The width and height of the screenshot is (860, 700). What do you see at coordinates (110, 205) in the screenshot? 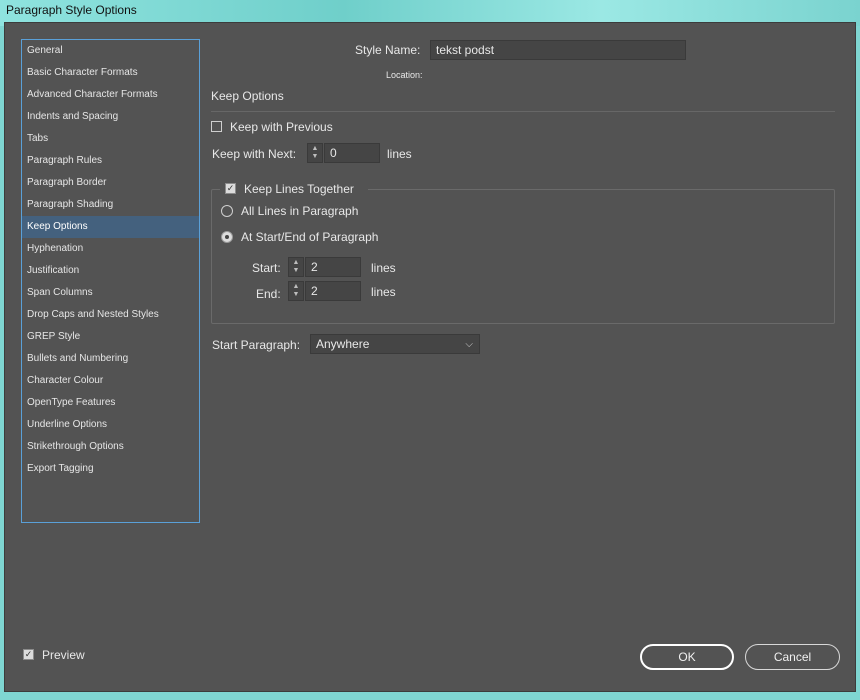
I see `sidebar-item-paragraph-shading: Paragraph Shading` at bounding box center [110, 205].